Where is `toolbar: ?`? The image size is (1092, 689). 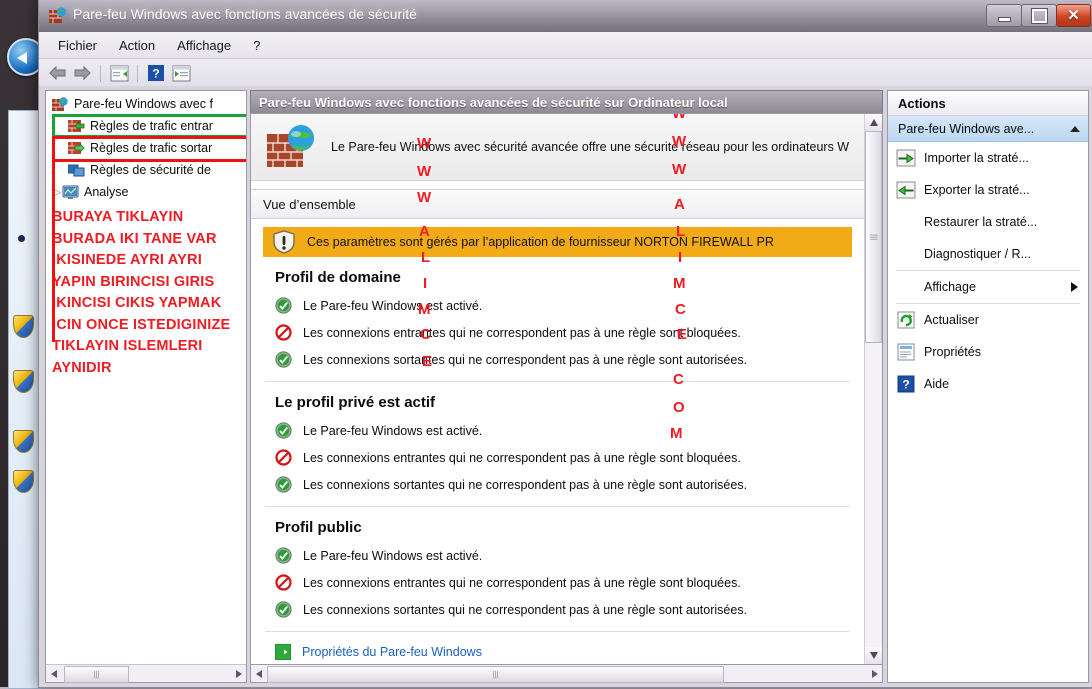 toolbar: ? is located at coordinates (565, 73).